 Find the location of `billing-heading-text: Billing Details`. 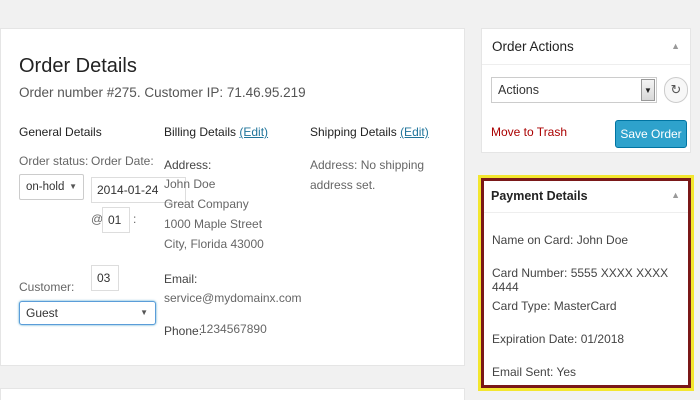

billing-heading-text: Billing Details is located at coordinates (200, 132).